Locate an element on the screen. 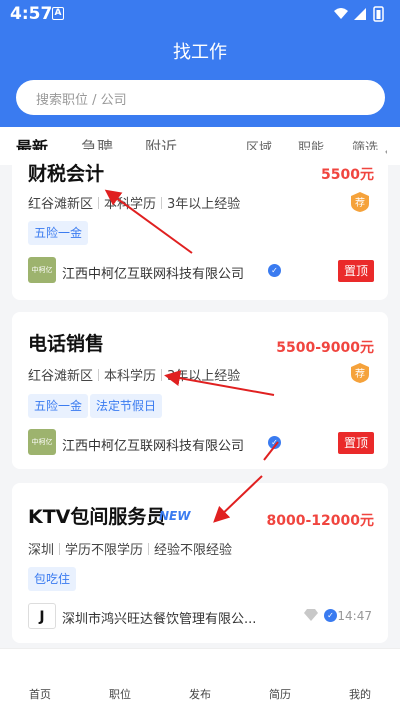  job-tag: 包吃住 is located at coordinates (52, 579).